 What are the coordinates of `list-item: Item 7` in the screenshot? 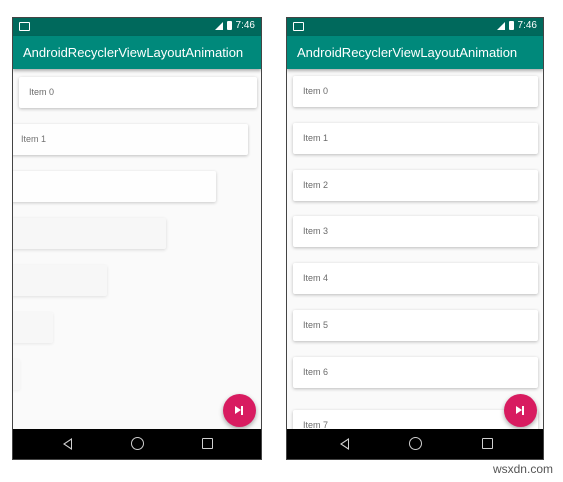 It's located at (415, 419).